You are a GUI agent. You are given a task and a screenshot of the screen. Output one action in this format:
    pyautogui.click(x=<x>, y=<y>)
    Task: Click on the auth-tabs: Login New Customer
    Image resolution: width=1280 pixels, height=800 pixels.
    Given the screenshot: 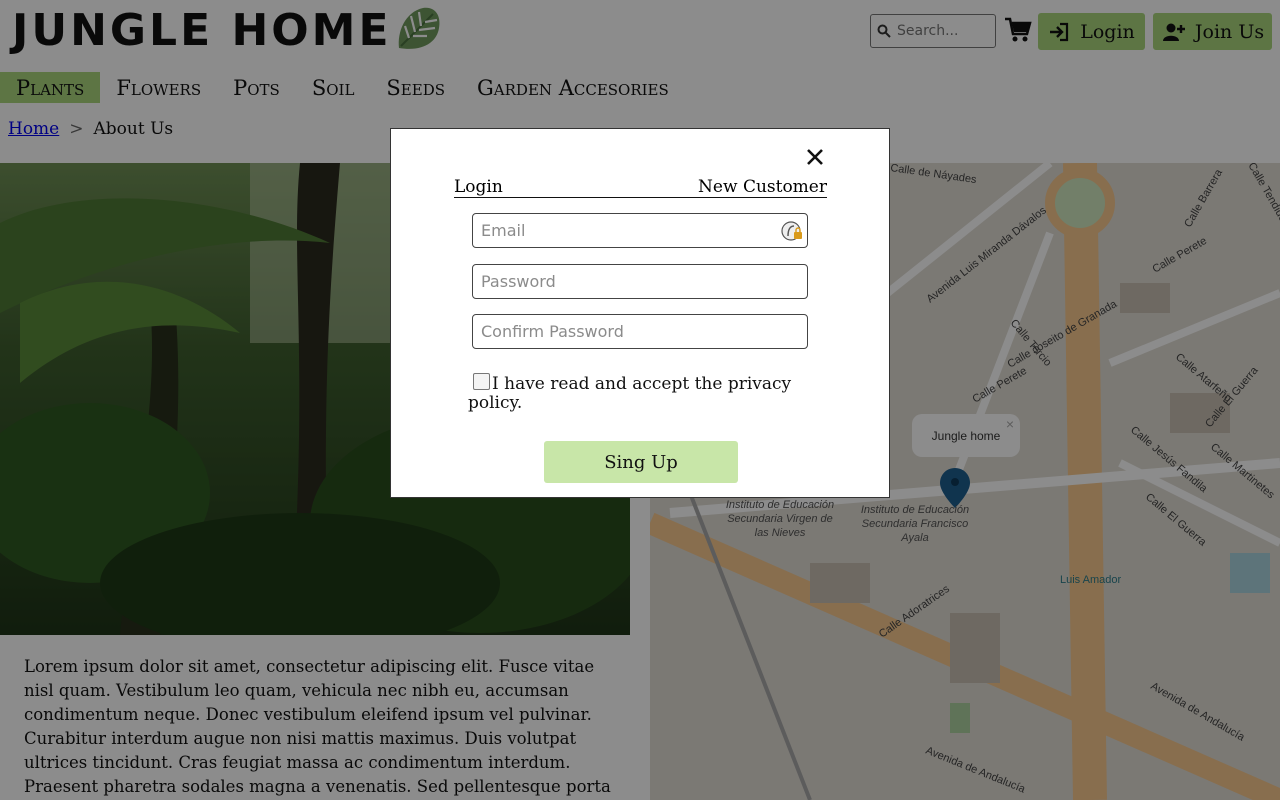 What is the action you would take?
    pyautogui.click(x=640, y=187)
    